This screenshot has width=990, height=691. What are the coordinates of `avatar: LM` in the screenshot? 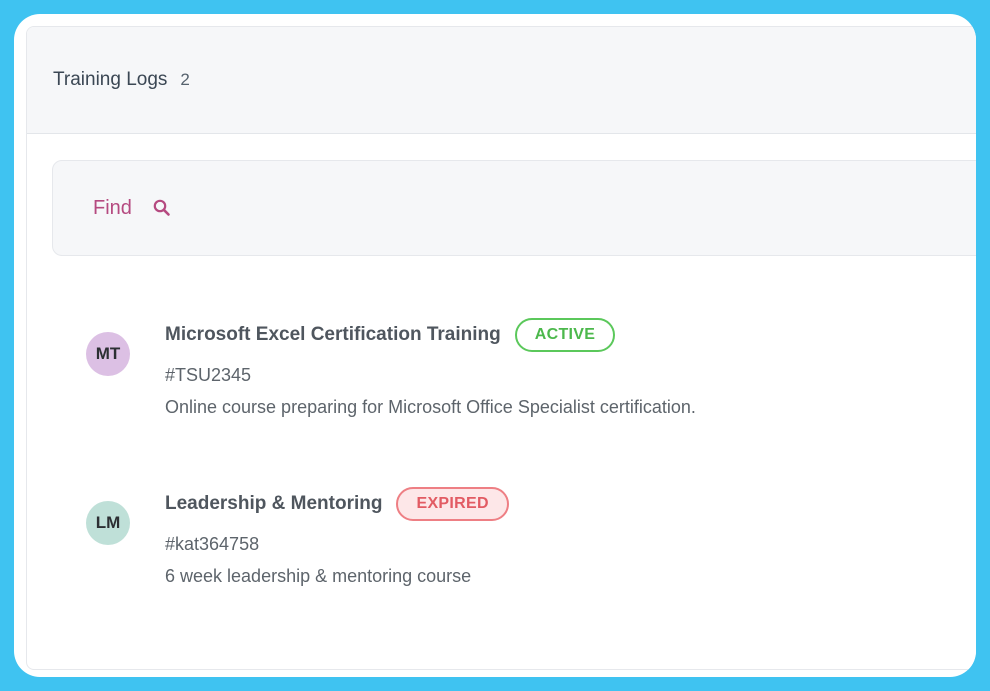 It's located at (108, 523).